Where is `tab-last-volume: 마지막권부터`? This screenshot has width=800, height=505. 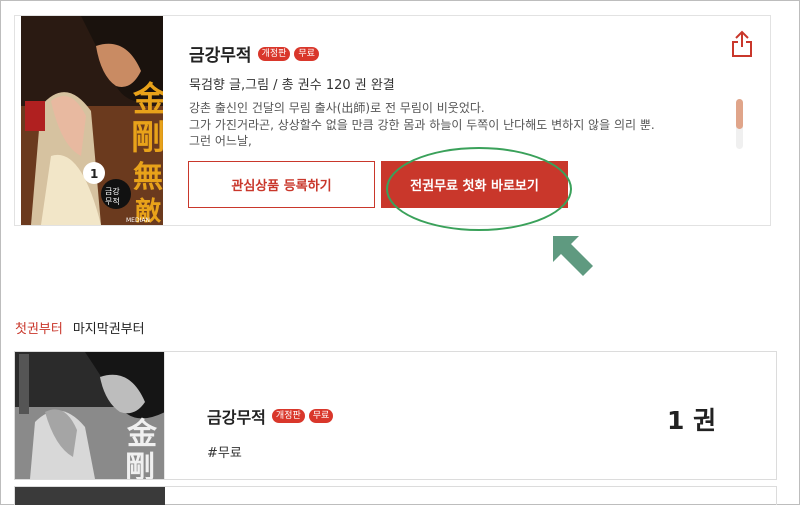
tab-last-volume: 마지막권부터 is located at coordinates (109, 327).